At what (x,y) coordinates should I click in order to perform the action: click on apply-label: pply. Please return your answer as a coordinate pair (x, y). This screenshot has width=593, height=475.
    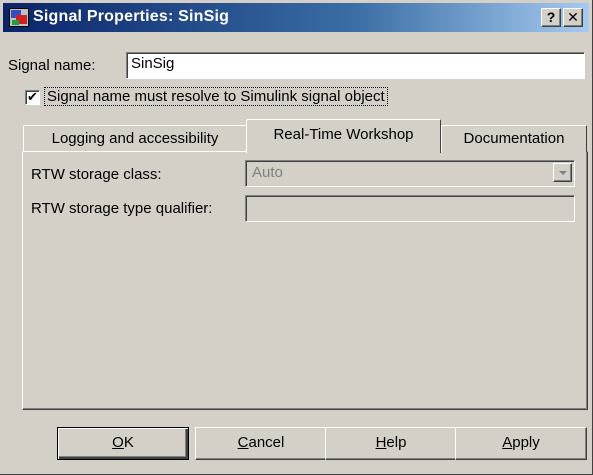
    Looking at the image, I should click on (526, 442).